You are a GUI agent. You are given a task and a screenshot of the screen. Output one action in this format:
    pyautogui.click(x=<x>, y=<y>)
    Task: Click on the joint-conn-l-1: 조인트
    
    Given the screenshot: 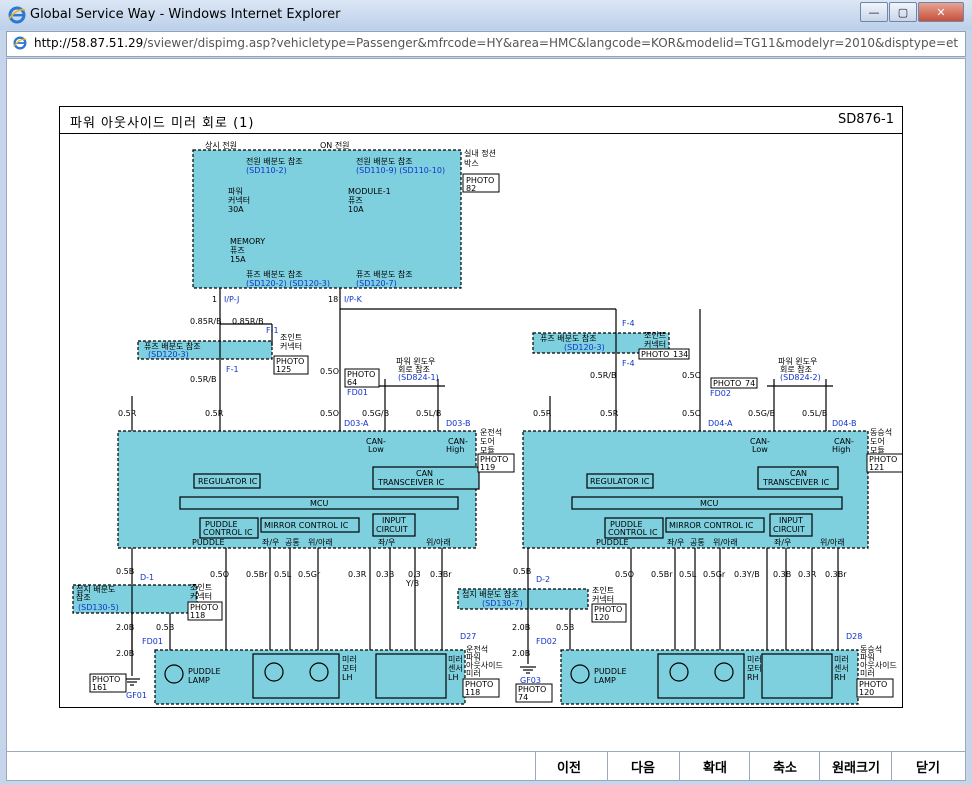 What is the action you would take?
    pyautogui.click(x=291, y=337)
    